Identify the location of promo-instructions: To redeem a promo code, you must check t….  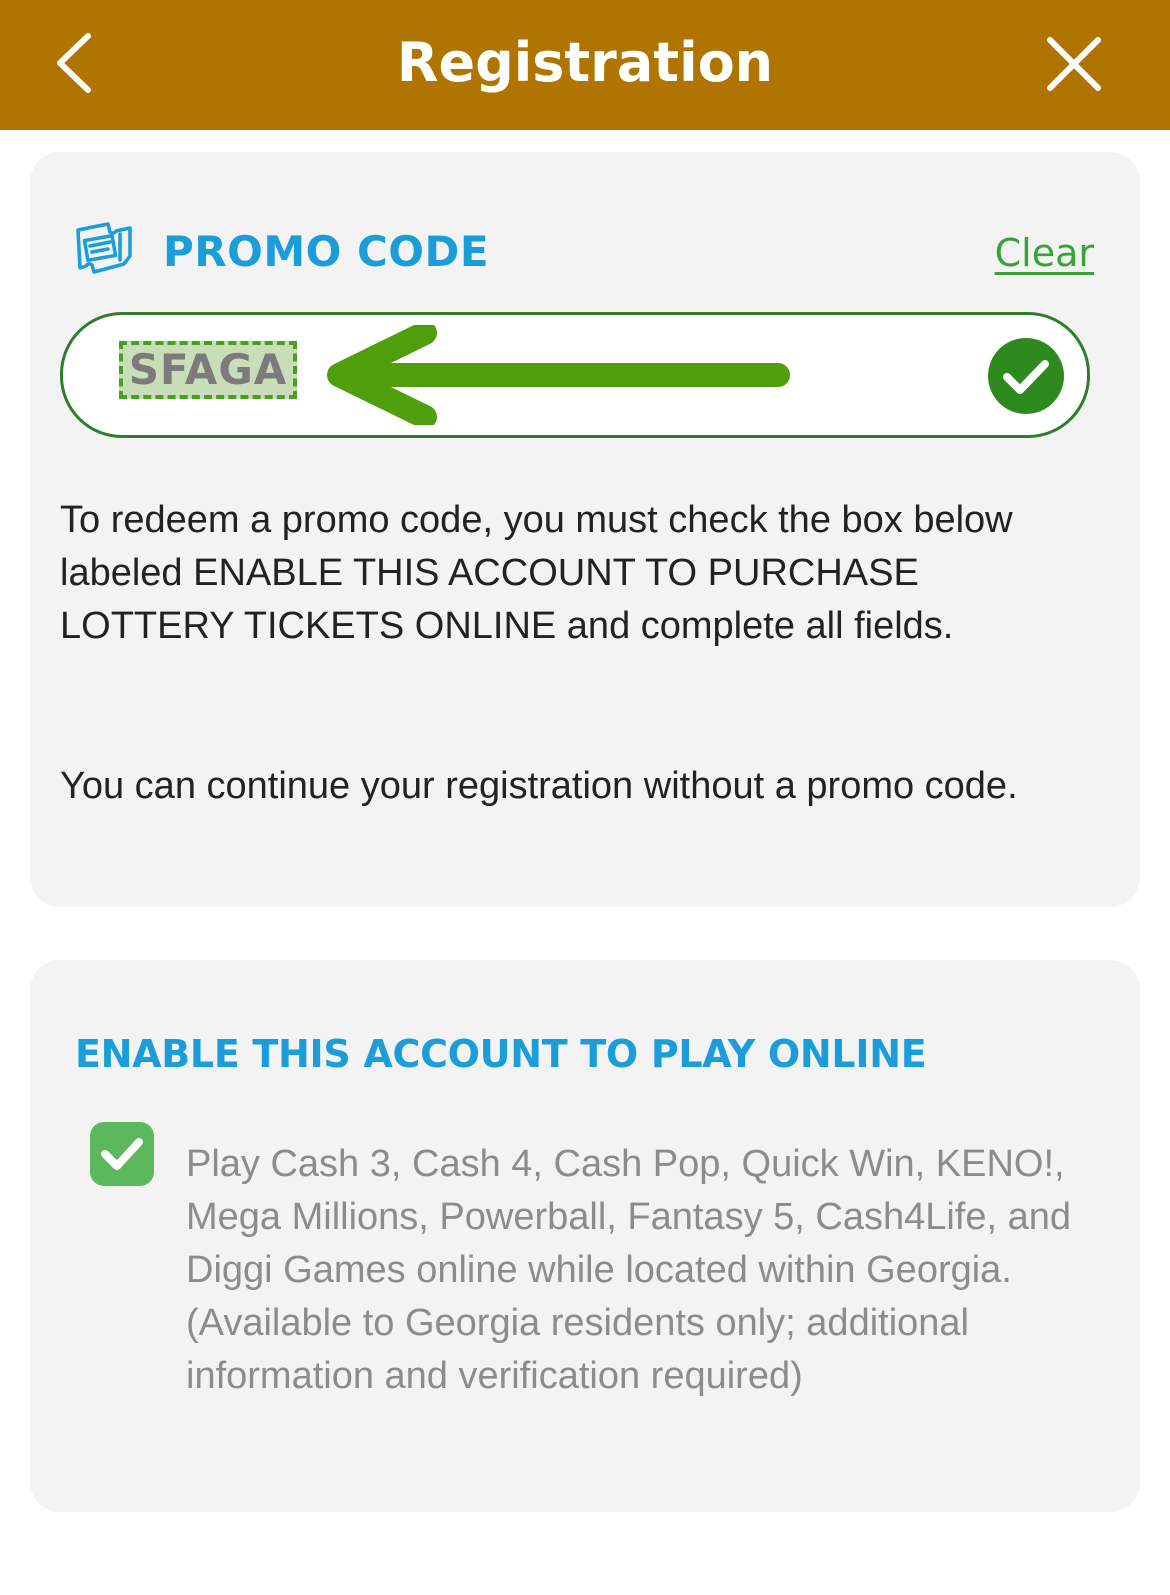
(536, 573).